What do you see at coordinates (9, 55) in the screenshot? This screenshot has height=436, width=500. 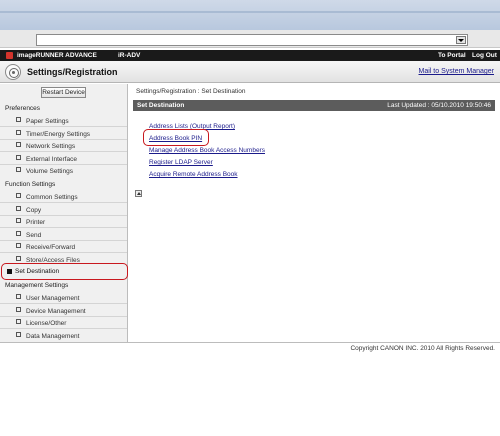 I see `canon-logo-icon` at bounding box center [9, 55].